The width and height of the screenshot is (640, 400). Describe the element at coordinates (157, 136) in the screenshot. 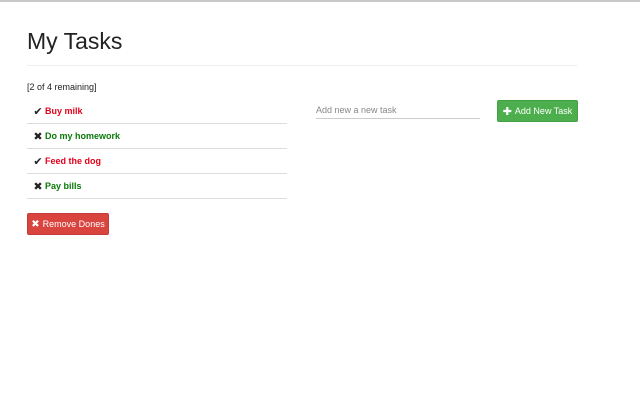

I see `task-item: ✖ Do my homework` at that location.